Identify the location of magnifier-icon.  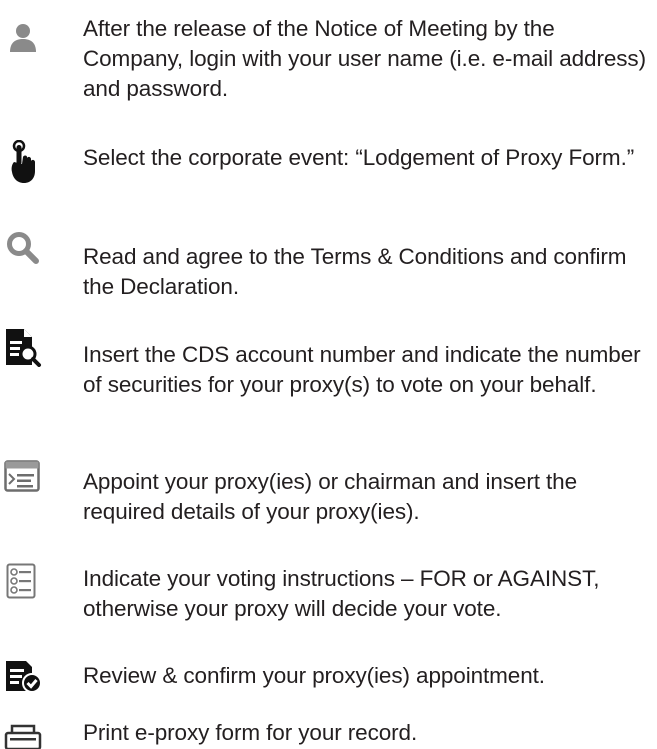
(26, 251).